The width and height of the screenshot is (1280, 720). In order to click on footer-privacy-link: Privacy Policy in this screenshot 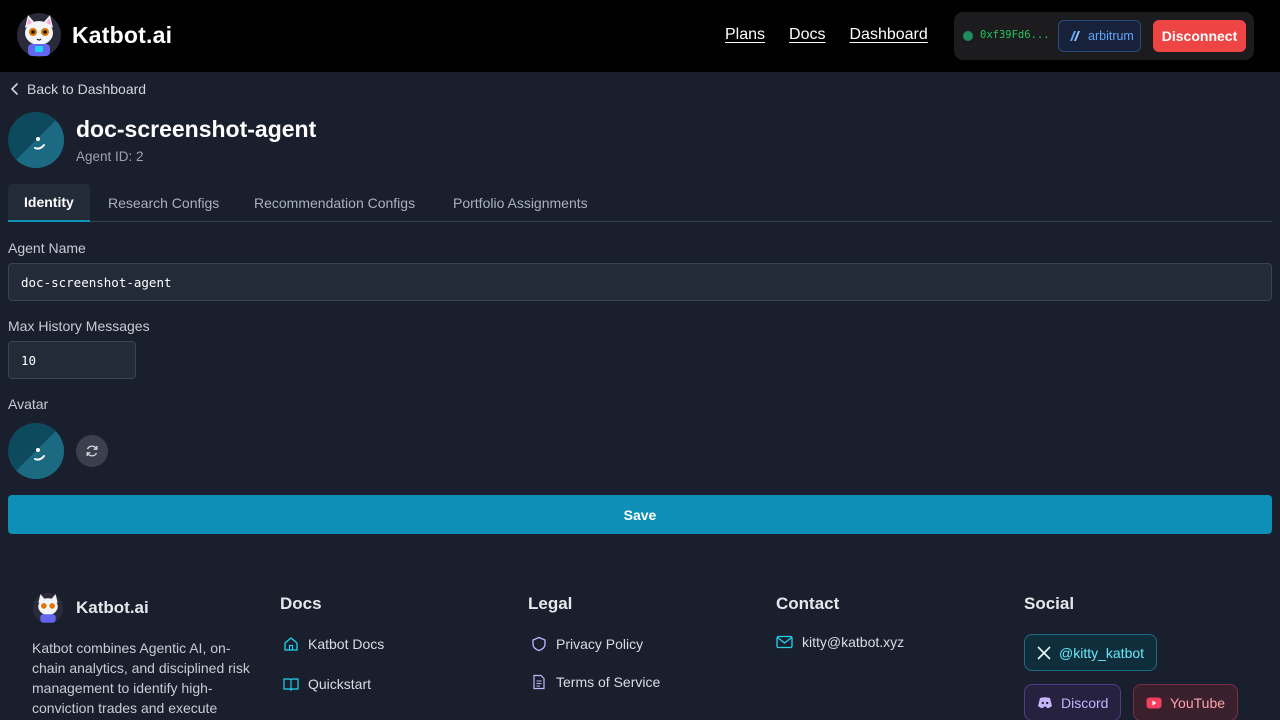, I will do `click(587, 644)`.